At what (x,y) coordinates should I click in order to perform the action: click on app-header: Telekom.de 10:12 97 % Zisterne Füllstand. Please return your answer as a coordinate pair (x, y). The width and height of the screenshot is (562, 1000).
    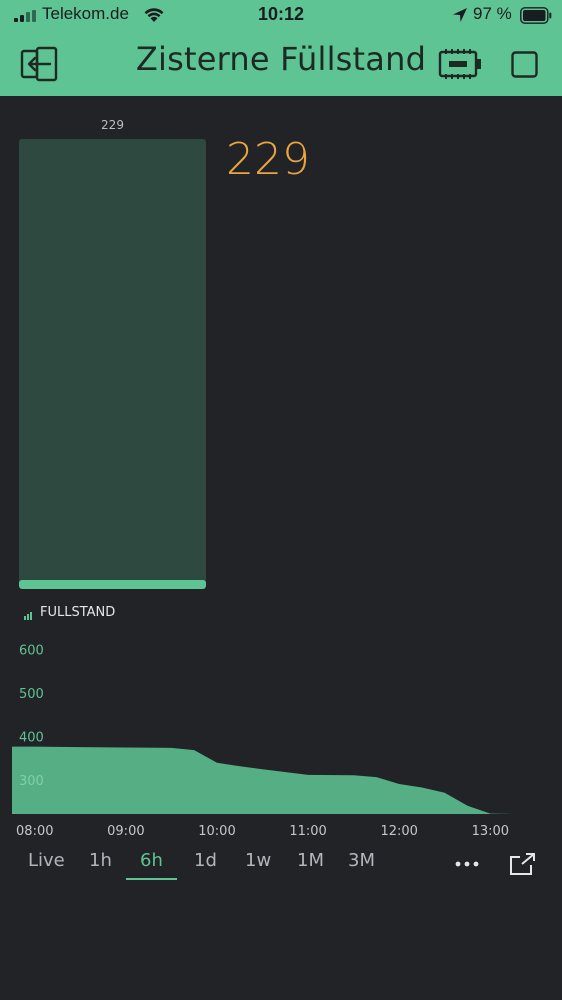
    Looking at the image, I should click on (281, 48).